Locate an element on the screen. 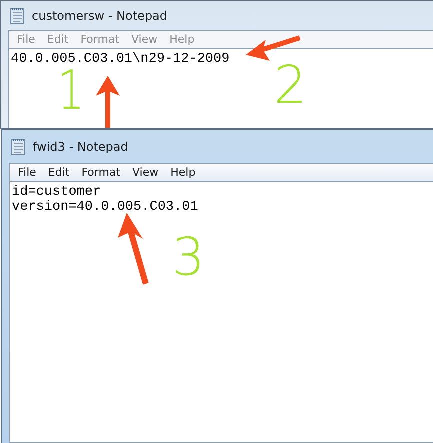 Image resolution: width=433 pixels, height=443 pixels. annotation-number: 1 is located at coordinates (71, 91).